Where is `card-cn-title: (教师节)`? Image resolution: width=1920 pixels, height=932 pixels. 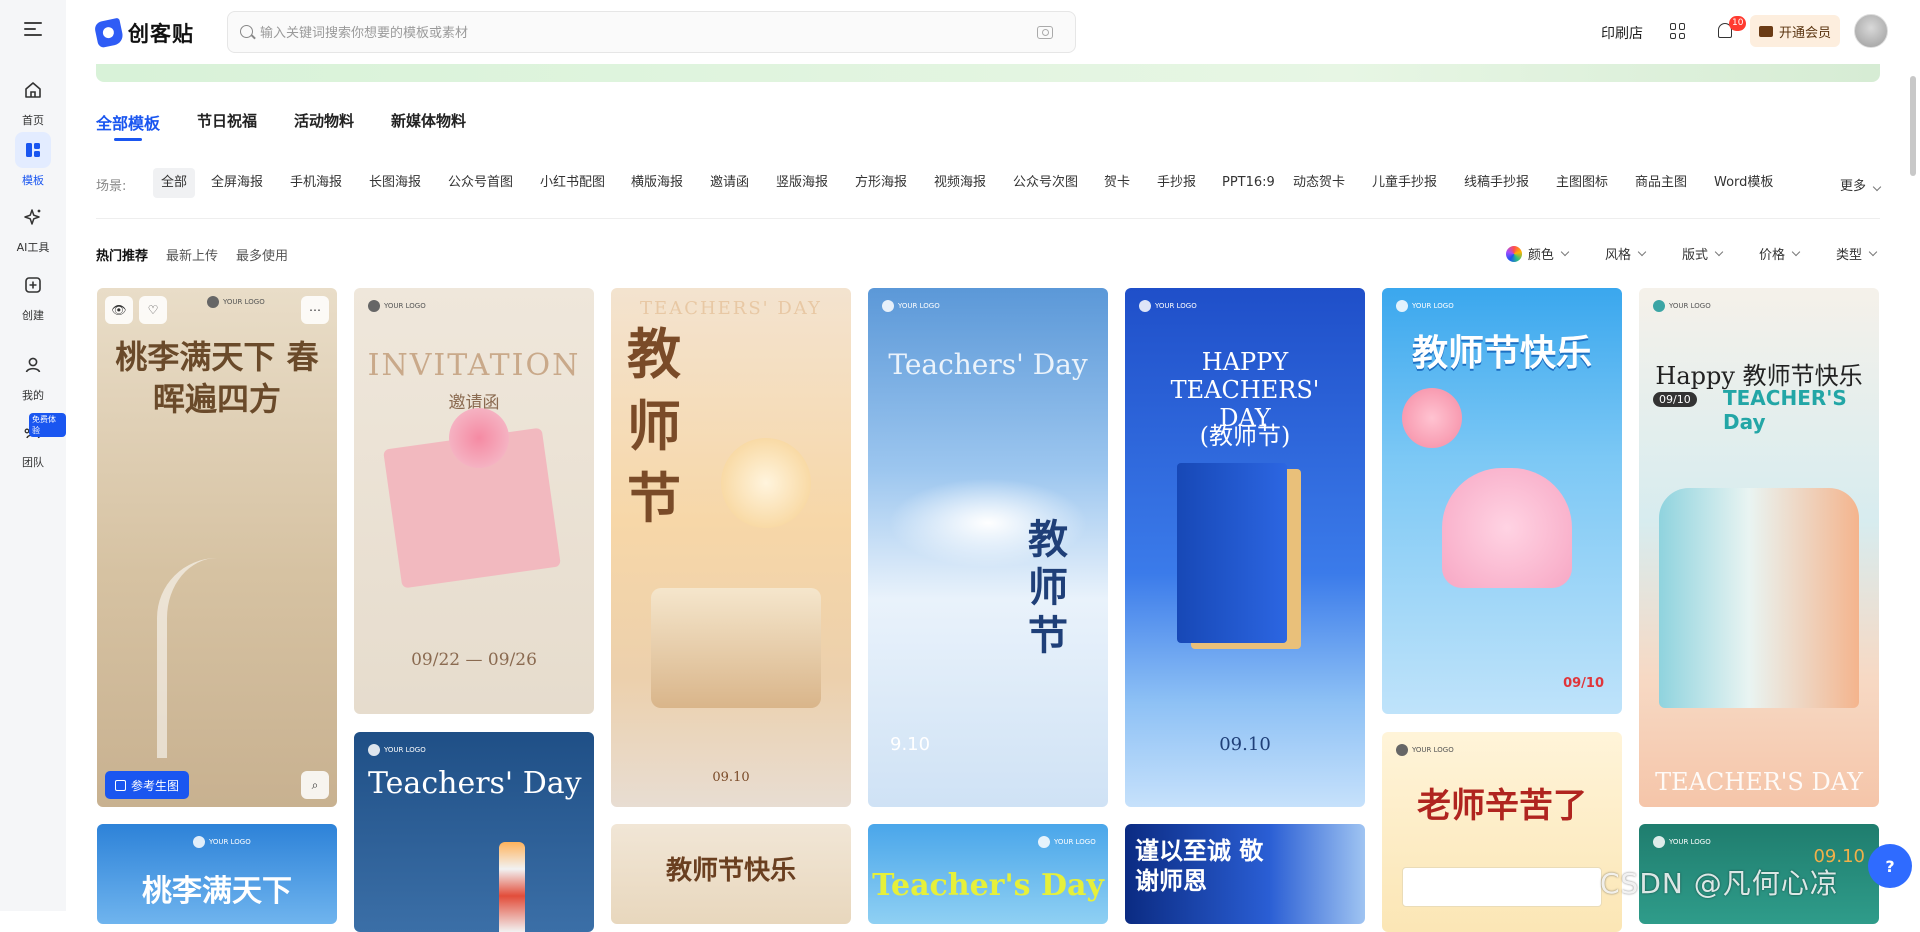
card-cn-title: (教师节) is located at coordinates (1245, 436).